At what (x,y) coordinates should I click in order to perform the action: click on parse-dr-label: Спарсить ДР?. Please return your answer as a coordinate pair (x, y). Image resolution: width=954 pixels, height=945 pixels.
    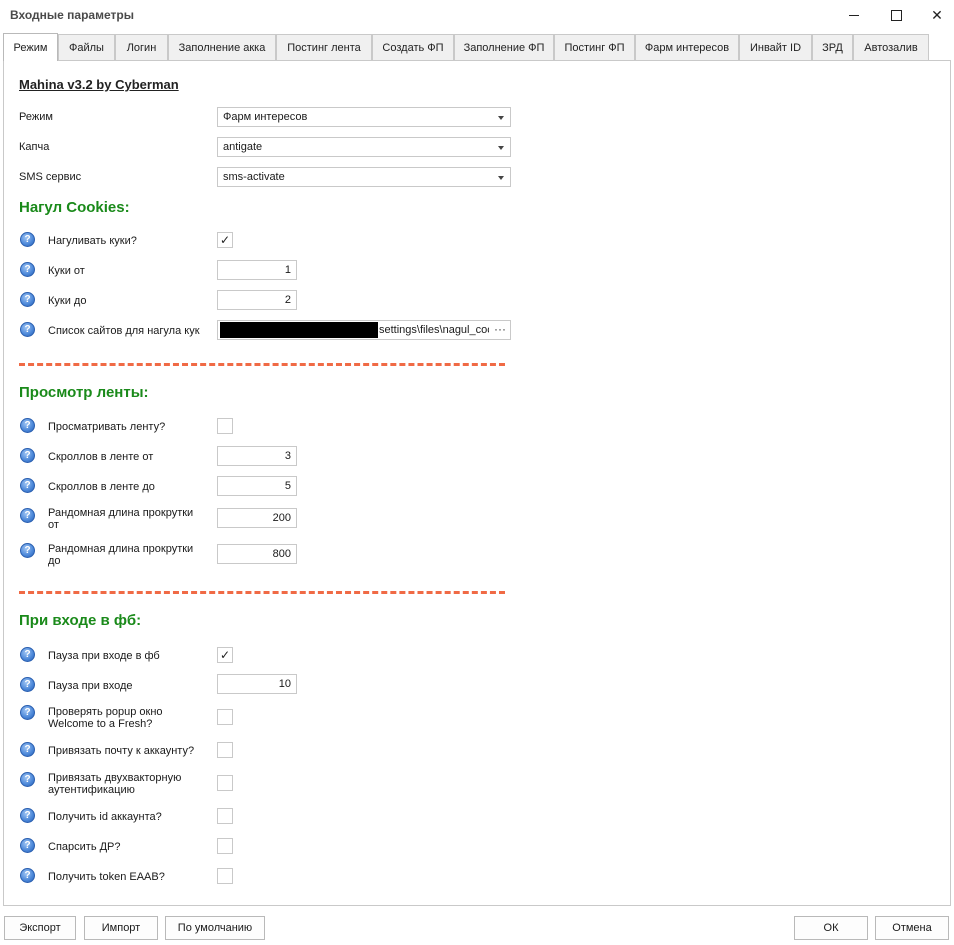
    Looking at the image, I should click on (84, 847).